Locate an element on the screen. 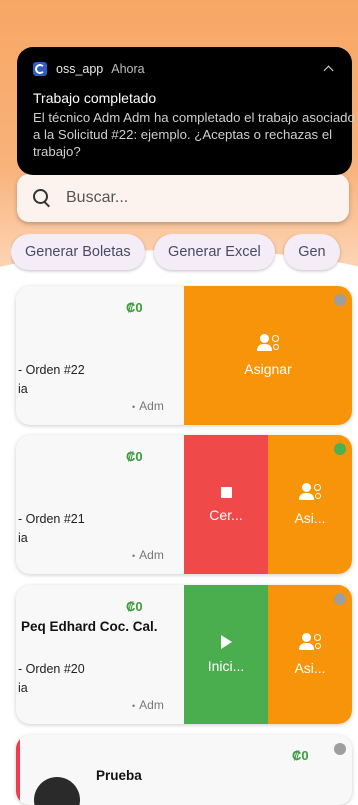  assign-button: Asignar is located at coordinates (268, 355).